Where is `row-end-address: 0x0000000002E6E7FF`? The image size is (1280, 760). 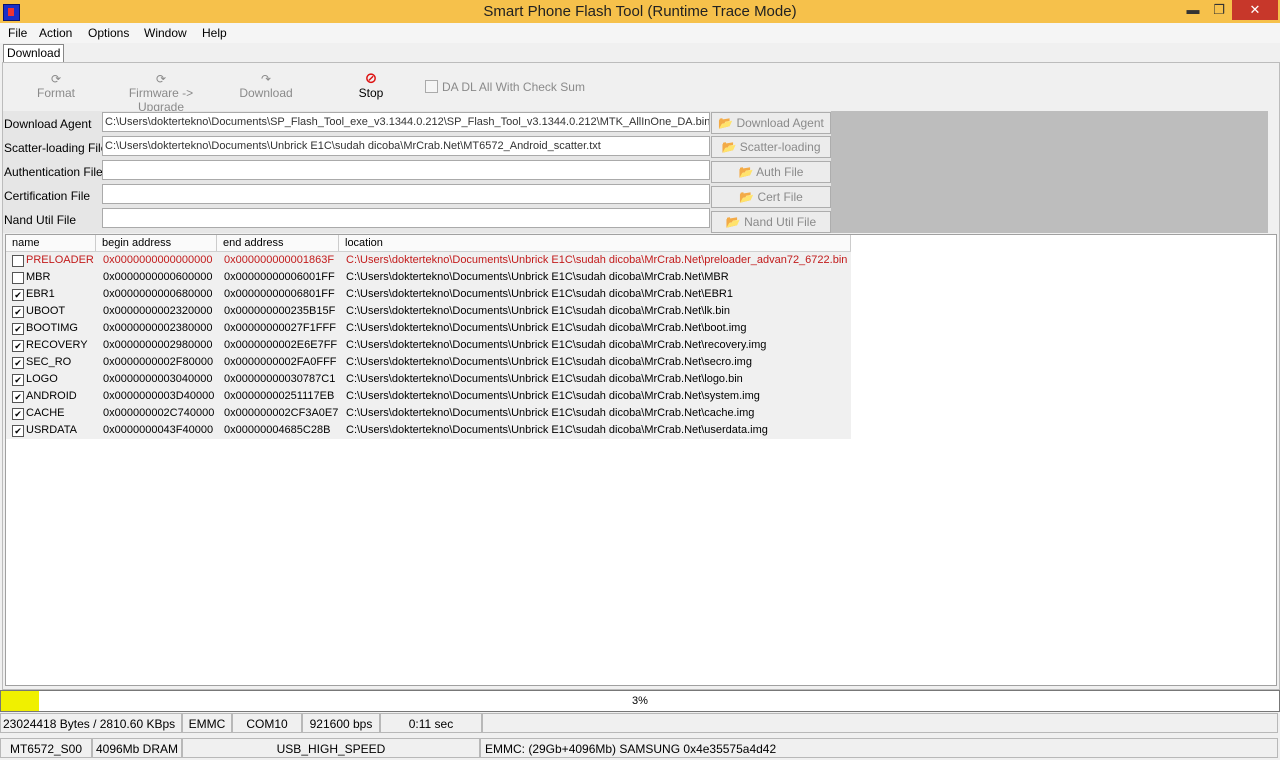
row-end-address: 0x0000000002E6E7FF is located at coordinates (281, 345).